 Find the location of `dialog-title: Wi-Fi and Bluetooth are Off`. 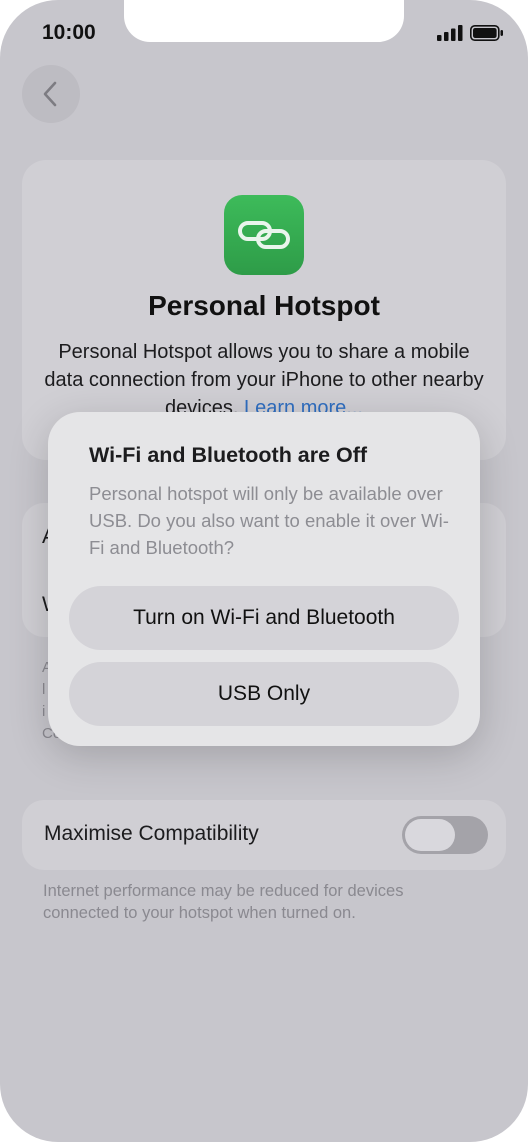

dialog-title: Wi-Fi and Bluetooth are Off is located at coordinates (228, 455).